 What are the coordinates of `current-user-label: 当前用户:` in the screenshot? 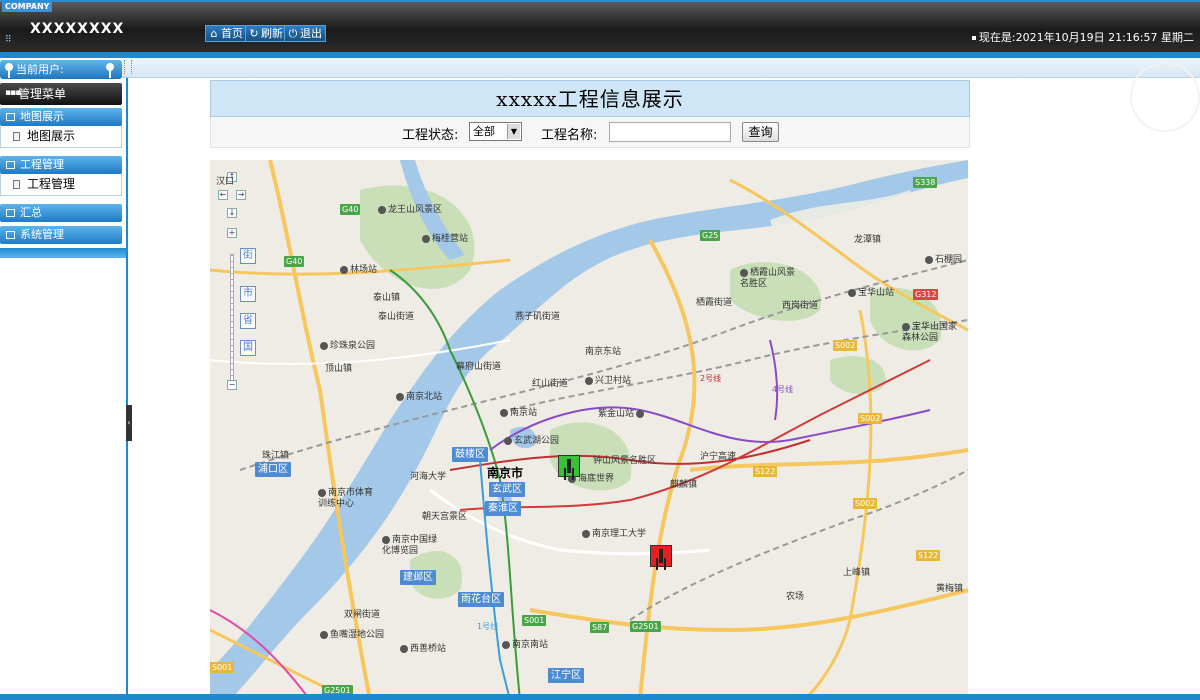 It's located at (40, 69).